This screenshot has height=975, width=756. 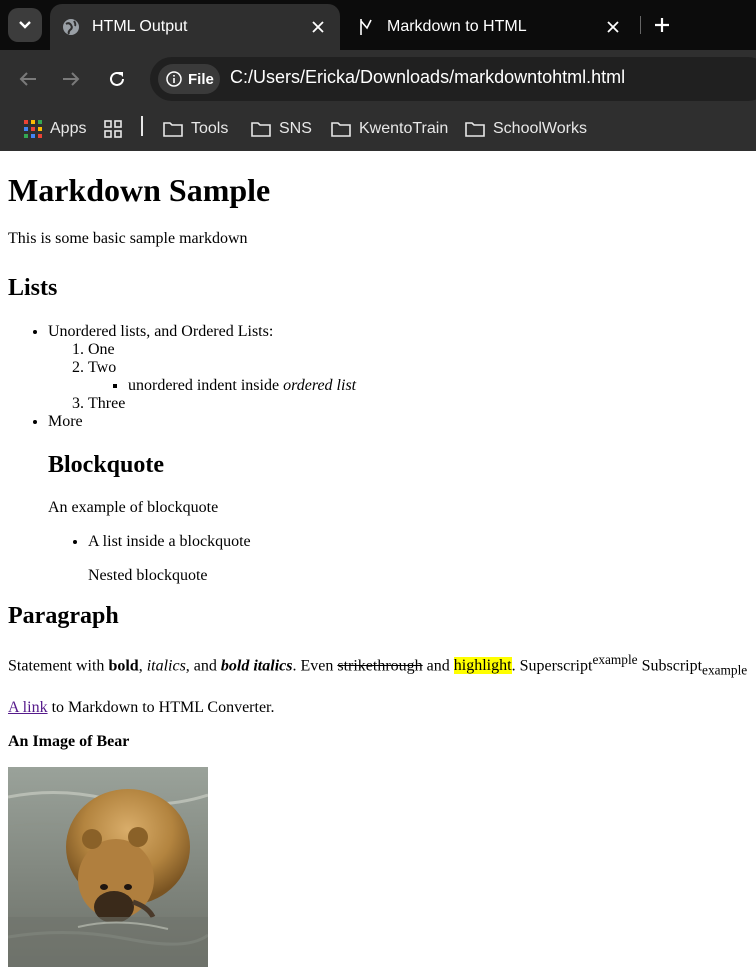 I want to click on tab-divider, so click(x=640, y=25).